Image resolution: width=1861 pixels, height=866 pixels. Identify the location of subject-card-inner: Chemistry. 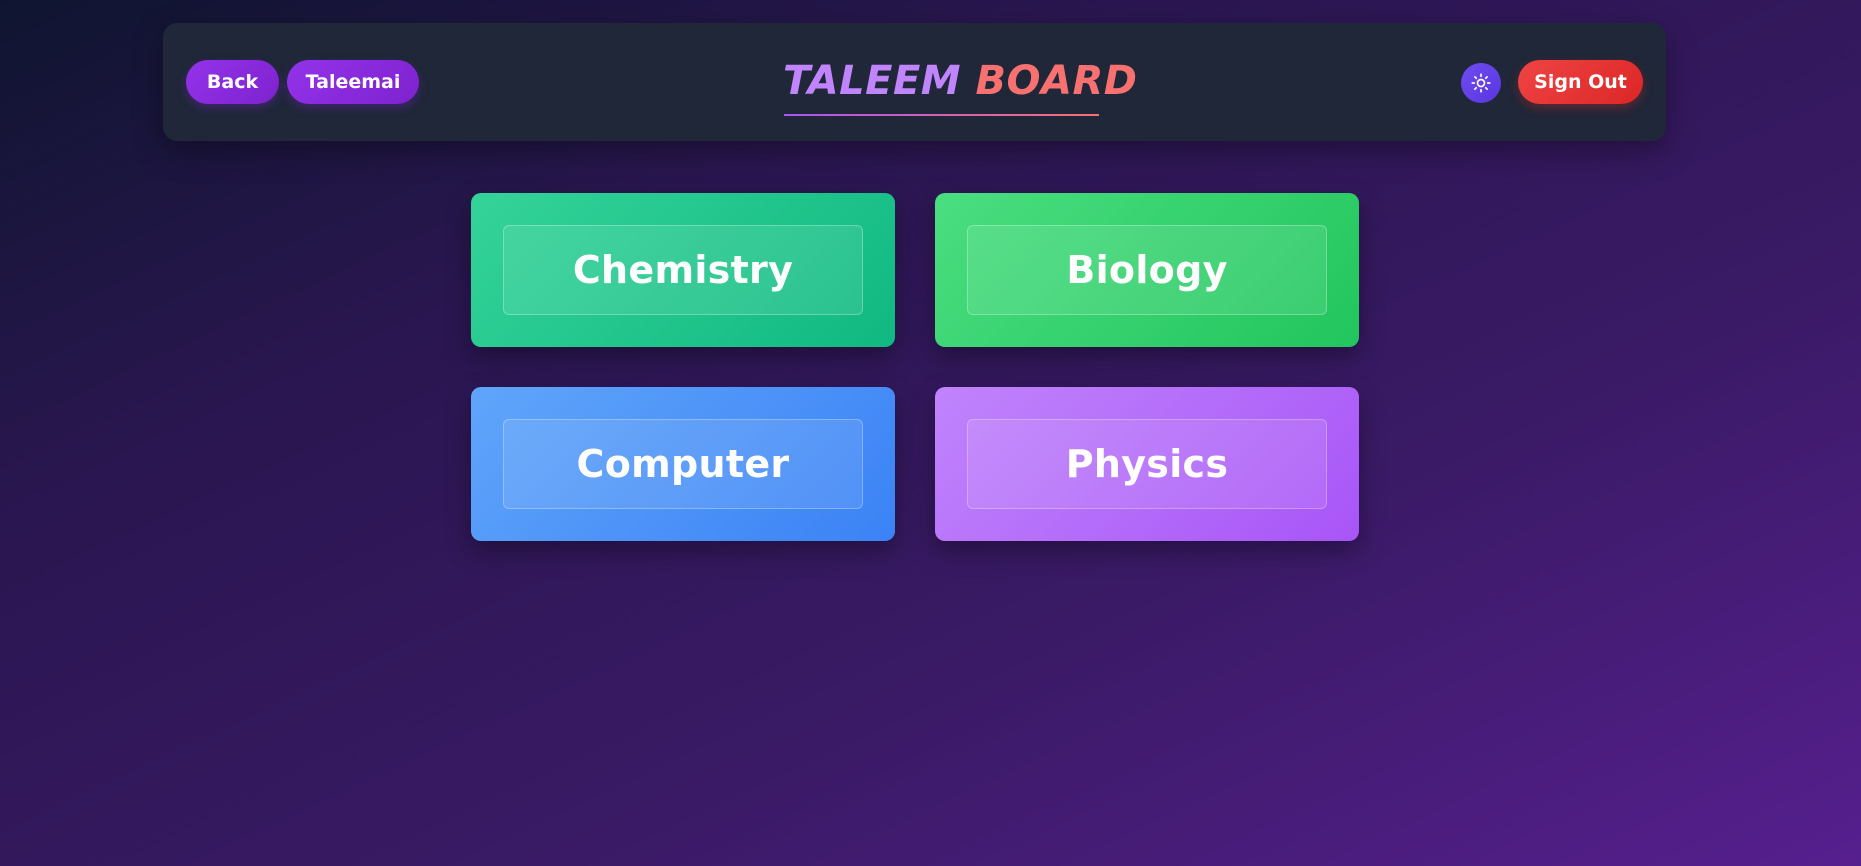
(683, 270).